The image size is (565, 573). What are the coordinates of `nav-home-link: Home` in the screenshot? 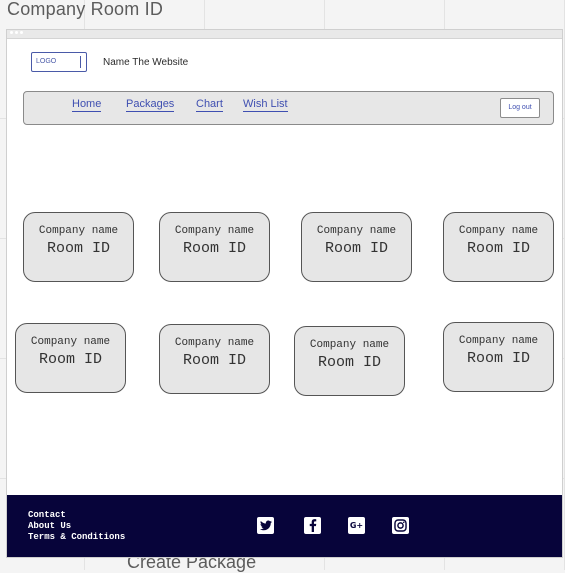 It's located at (87, 105).